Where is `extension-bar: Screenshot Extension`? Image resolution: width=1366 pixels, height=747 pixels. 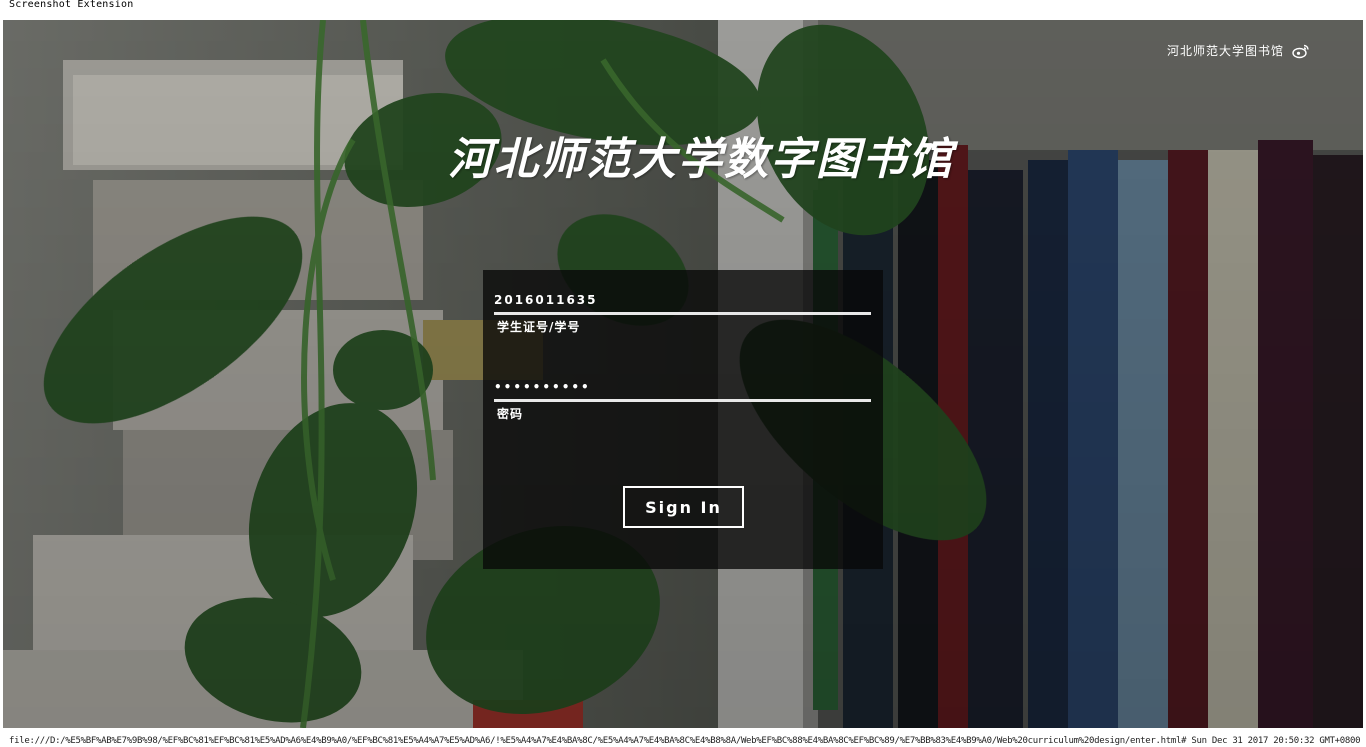
extension-bar: Screenshot Extension is located at coordinates (683, 10).